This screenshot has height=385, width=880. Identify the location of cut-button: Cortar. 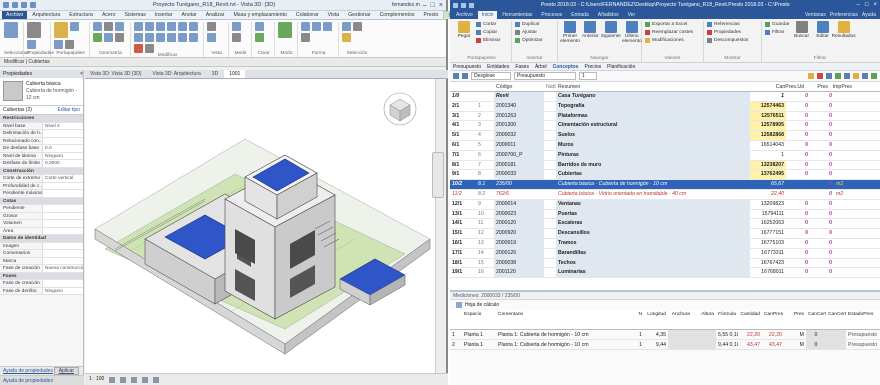
(488, 24).